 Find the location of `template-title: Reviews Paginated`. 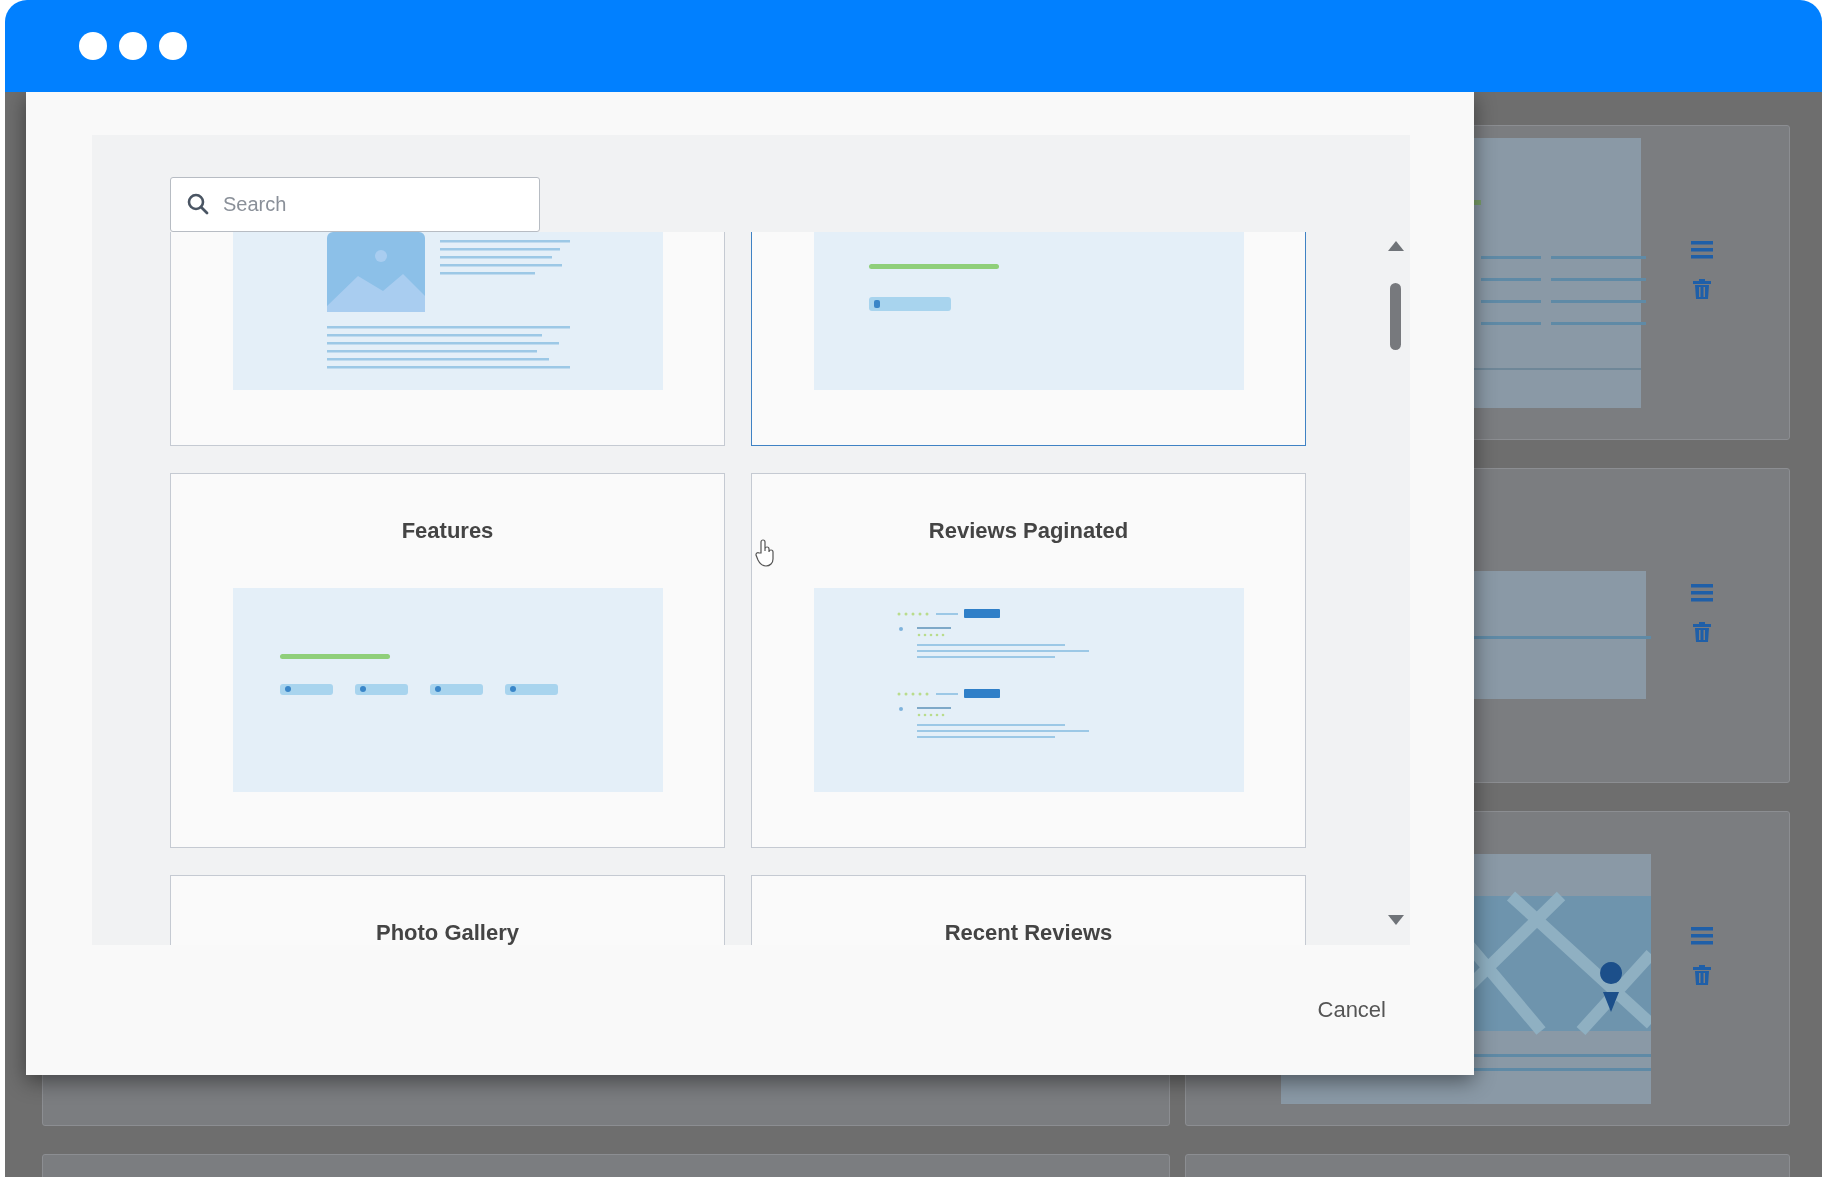

template-title: Reviews Paginated is located at coordinates (1028, 531).